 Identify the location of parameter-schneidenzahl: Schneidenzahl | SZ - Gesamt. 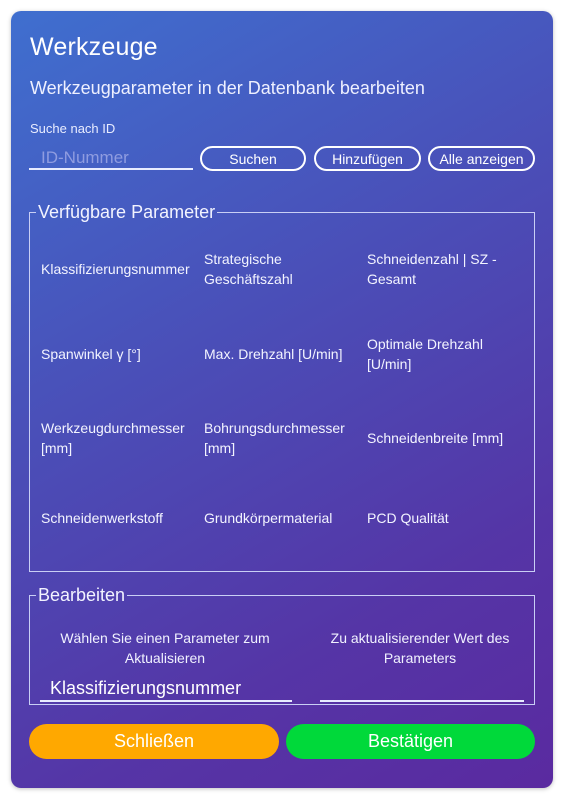
(442, 269).